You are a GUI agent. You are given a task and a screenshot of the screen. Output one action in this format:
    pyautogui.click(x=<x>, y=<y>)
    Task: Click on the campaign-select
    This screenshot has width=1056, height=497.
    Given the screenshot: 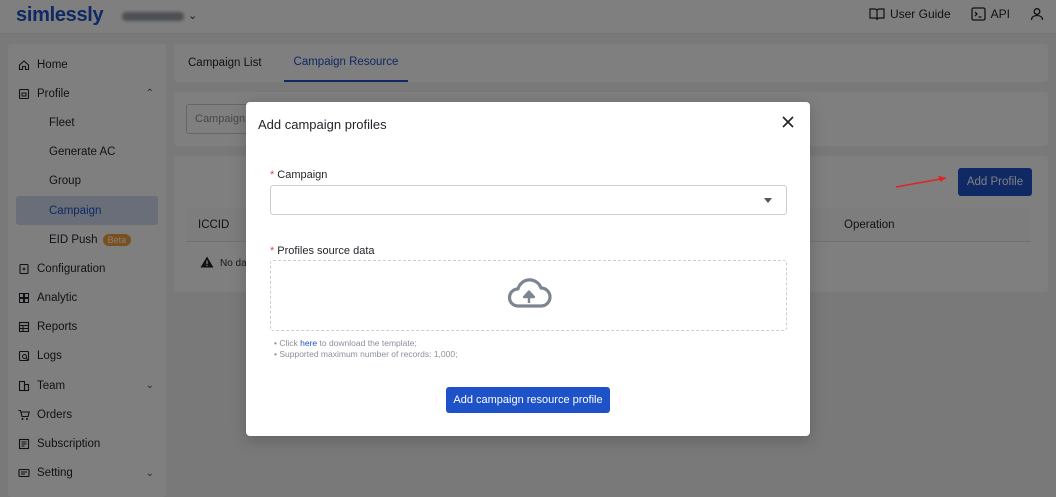 What is the action you would take?
    pyautogui.click(x=528, y=200)
    